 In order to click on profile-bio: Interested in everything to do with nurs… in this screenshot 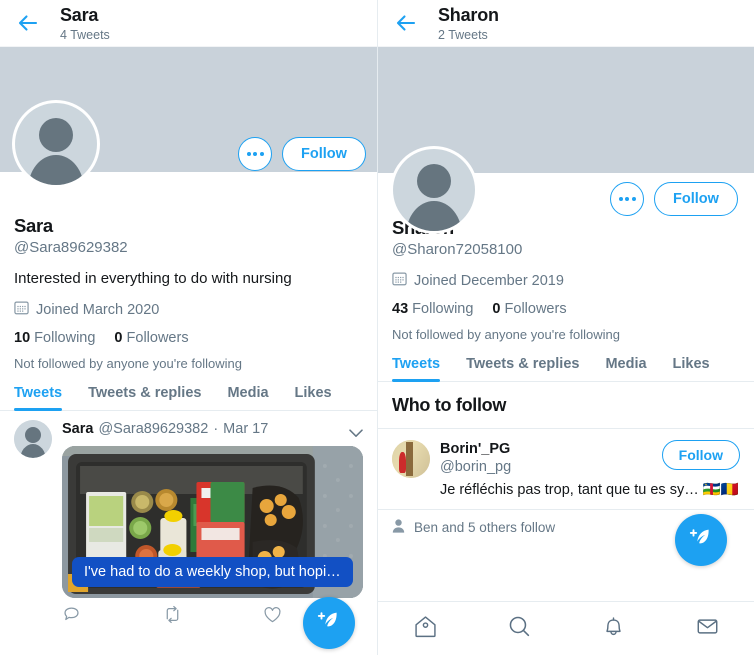, I will do `click(153, 278)`.